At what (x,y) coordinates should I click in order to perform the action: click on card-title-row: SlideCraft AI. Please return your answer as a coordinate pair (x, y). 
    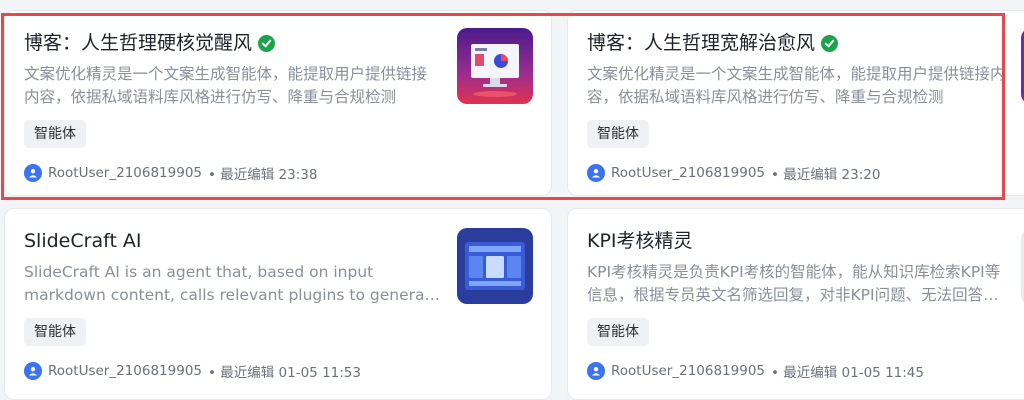
    Looking at the image, I should click on (83, 241).